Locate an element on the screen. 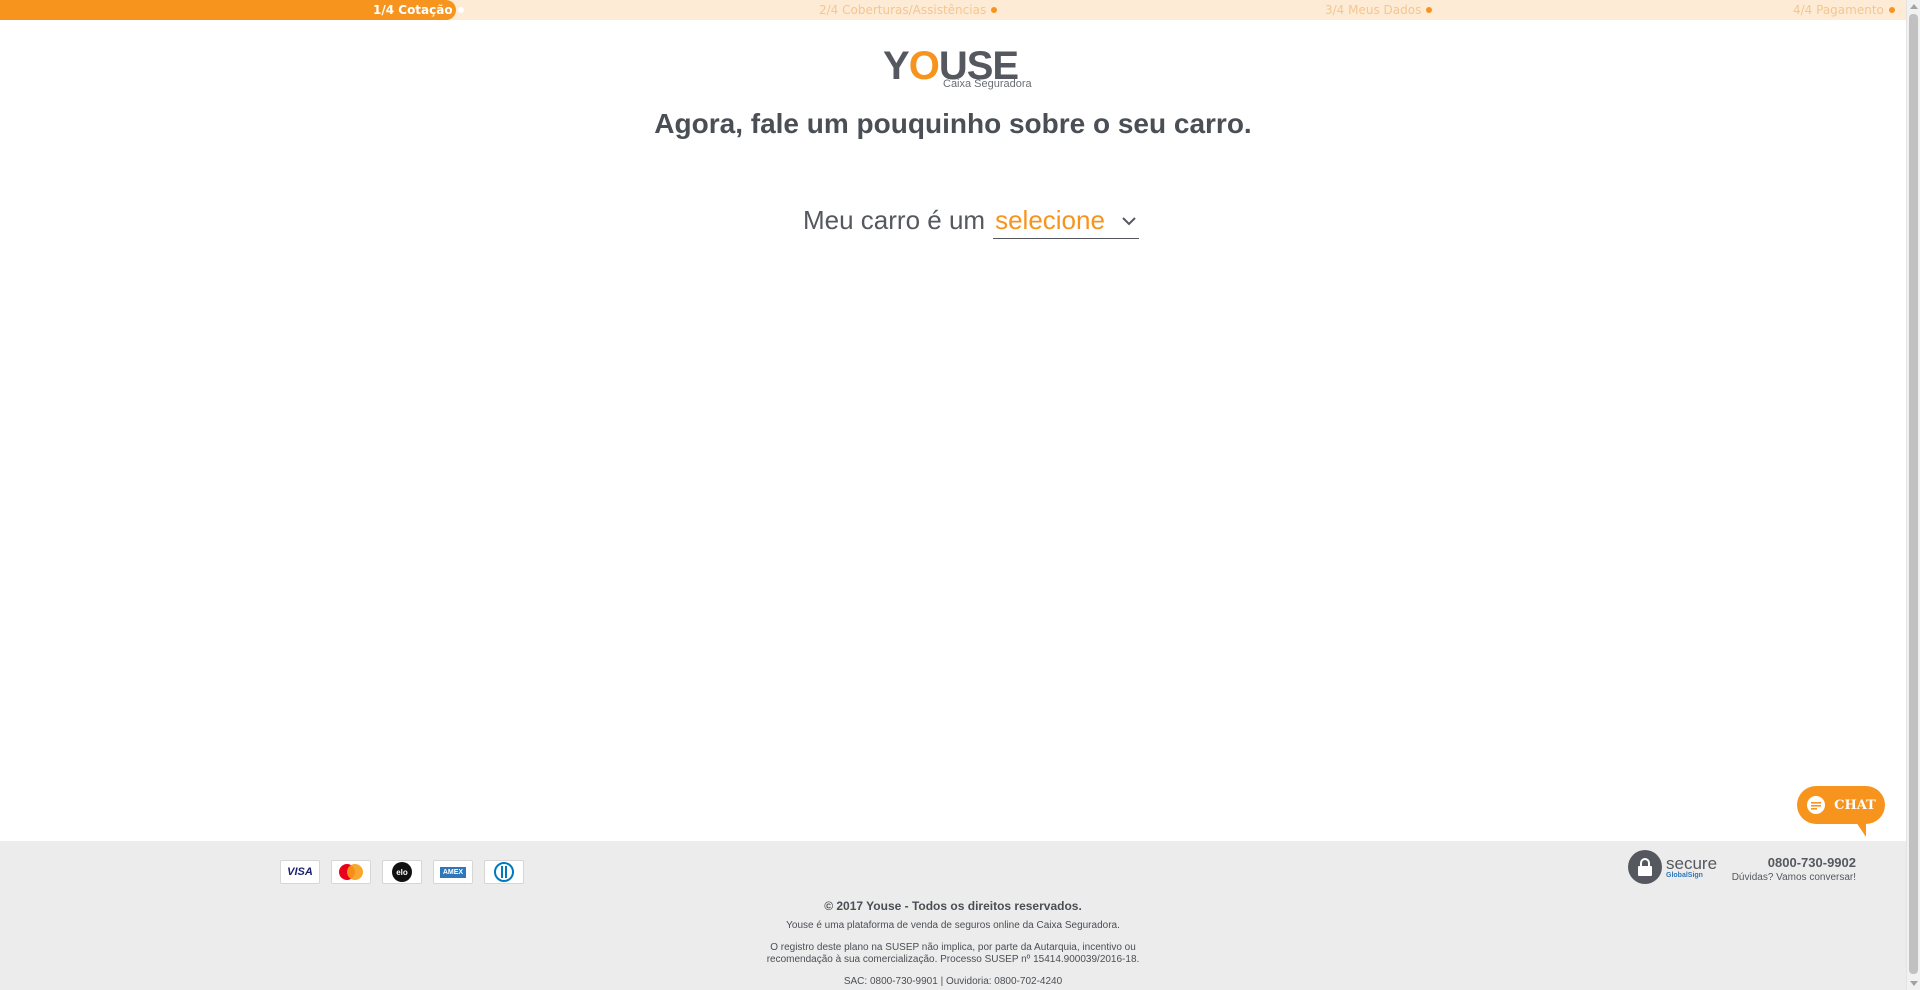 Image resolution: width=1920 pixels, height=990 pixels. step-pagamento: 4/4 Pagamento is located at coordinates (1844, 10).